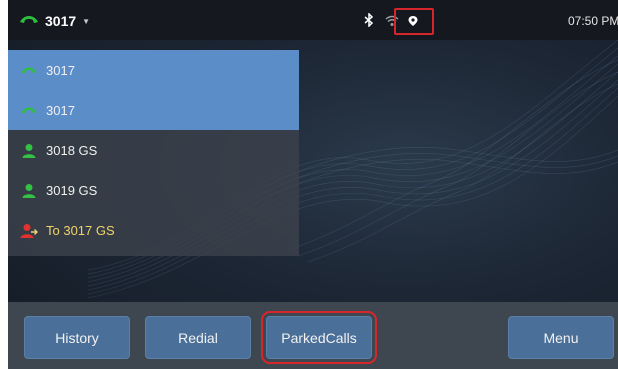 Image resolution: width=618 pixels, height=369 pixels. Describe the element at coordinates (29, 230) in the screenshot. I see `transfer-contact-icon` at that location.